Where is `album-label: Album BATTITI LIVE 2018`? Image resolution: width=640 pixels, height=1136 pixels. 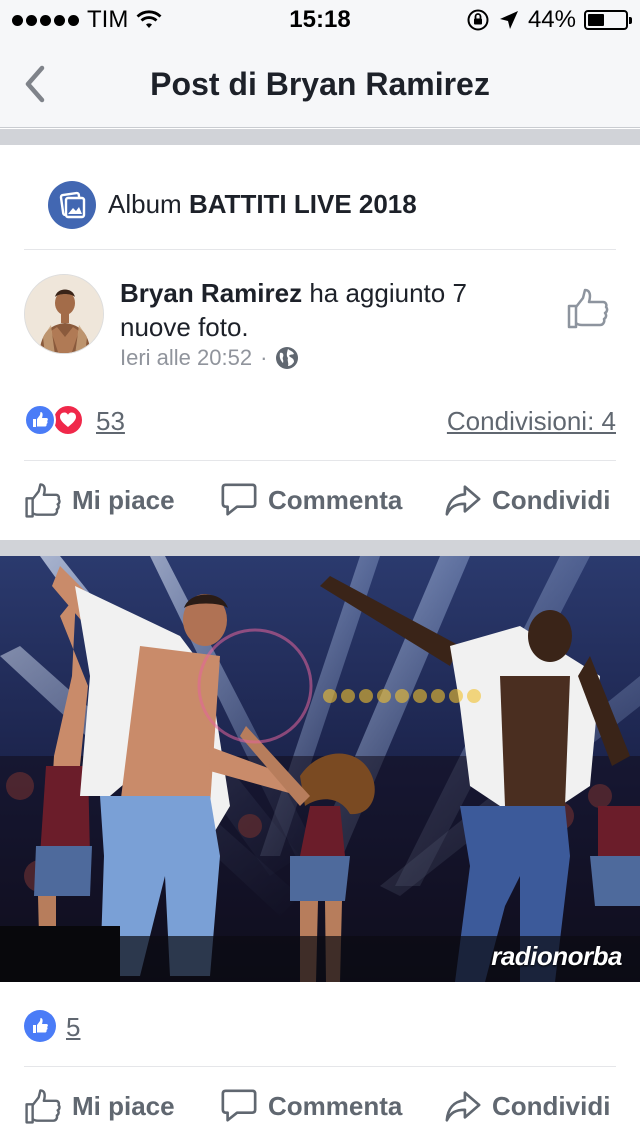 album-label: Album BATTITI LIVE 2018 is located at coordinates (262, 204).